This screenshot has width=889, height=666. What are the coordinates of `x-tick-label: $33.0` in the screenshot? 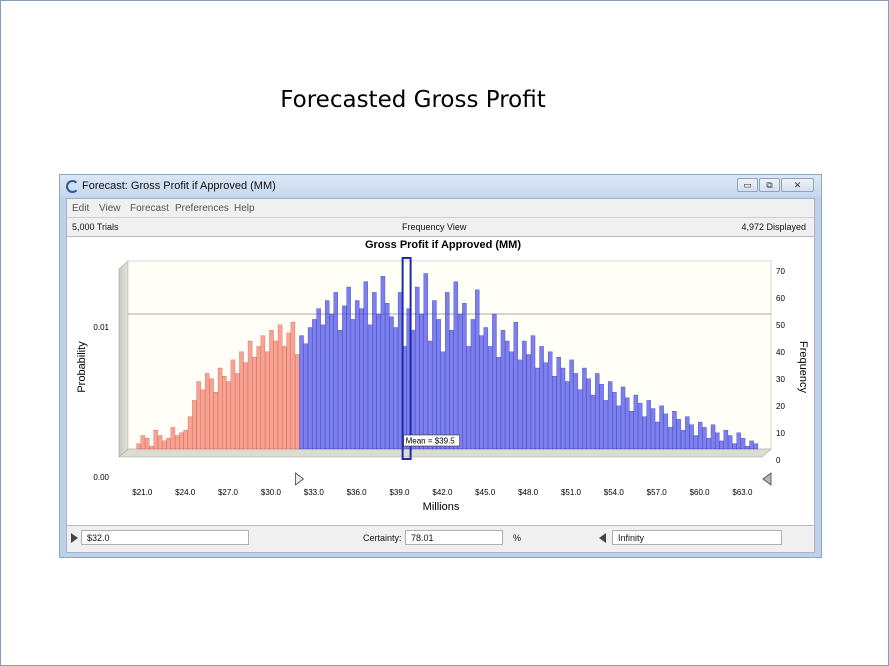 It's located at (314, 492).